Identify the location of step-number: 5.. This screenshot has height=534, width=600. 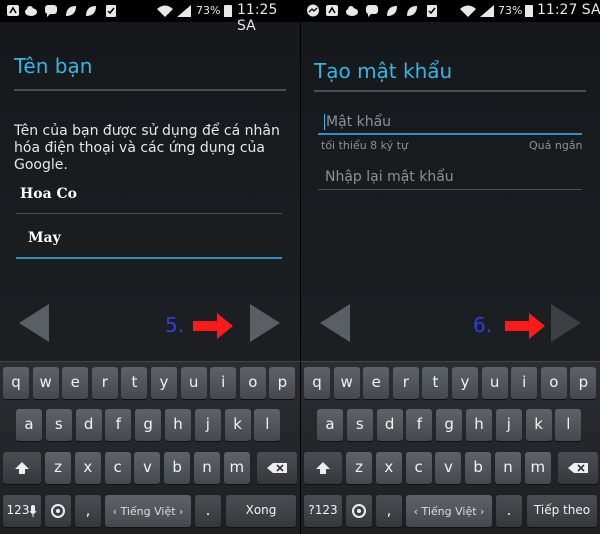
(175, 325).